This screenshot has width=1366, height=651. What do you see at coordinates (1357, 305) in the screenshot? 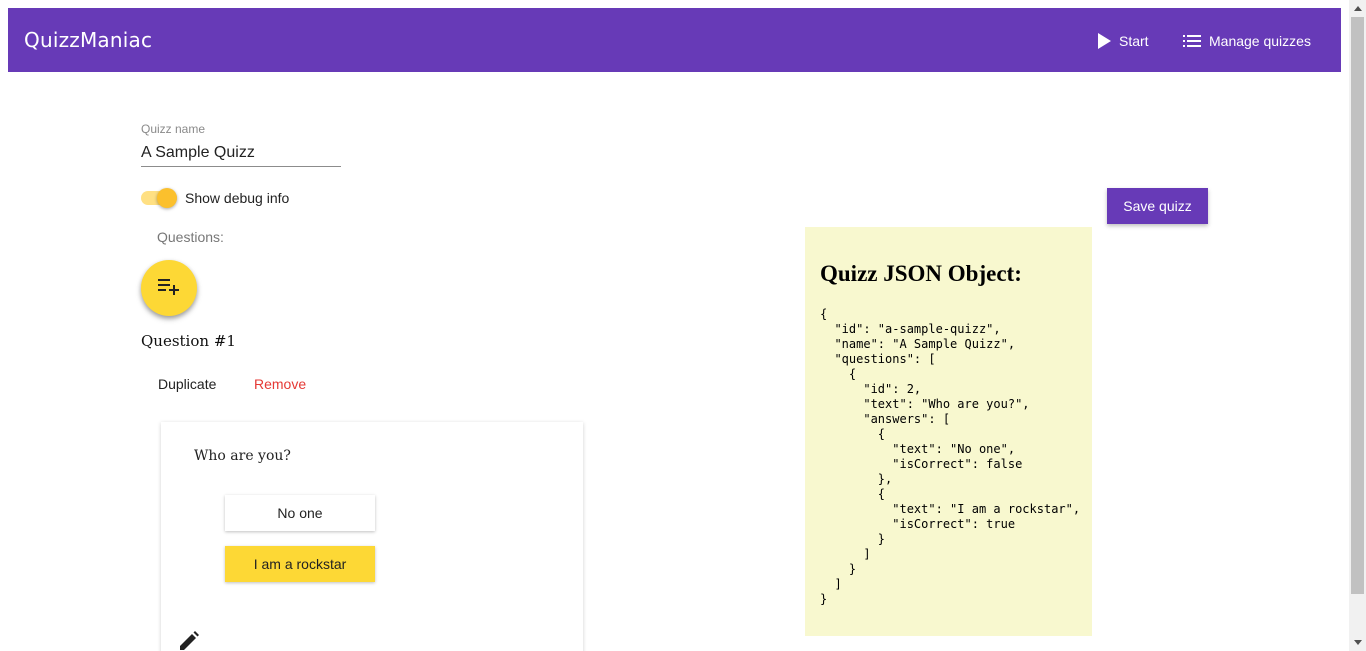
I see `scroll-thumb` at bounding box center [1357, 305].